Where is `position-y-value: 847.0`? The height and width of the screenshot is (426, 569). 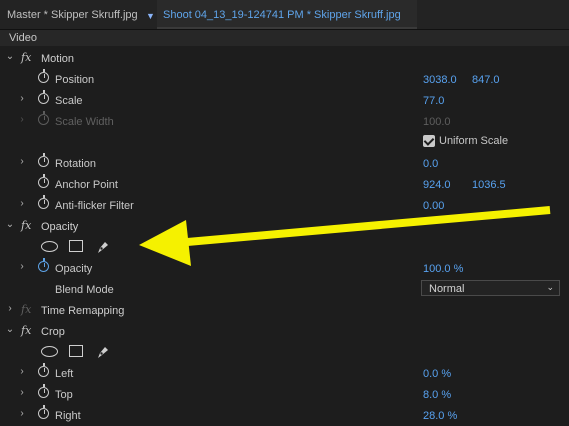
position-y-value: 847.0 is located at coordinates (486, 80).